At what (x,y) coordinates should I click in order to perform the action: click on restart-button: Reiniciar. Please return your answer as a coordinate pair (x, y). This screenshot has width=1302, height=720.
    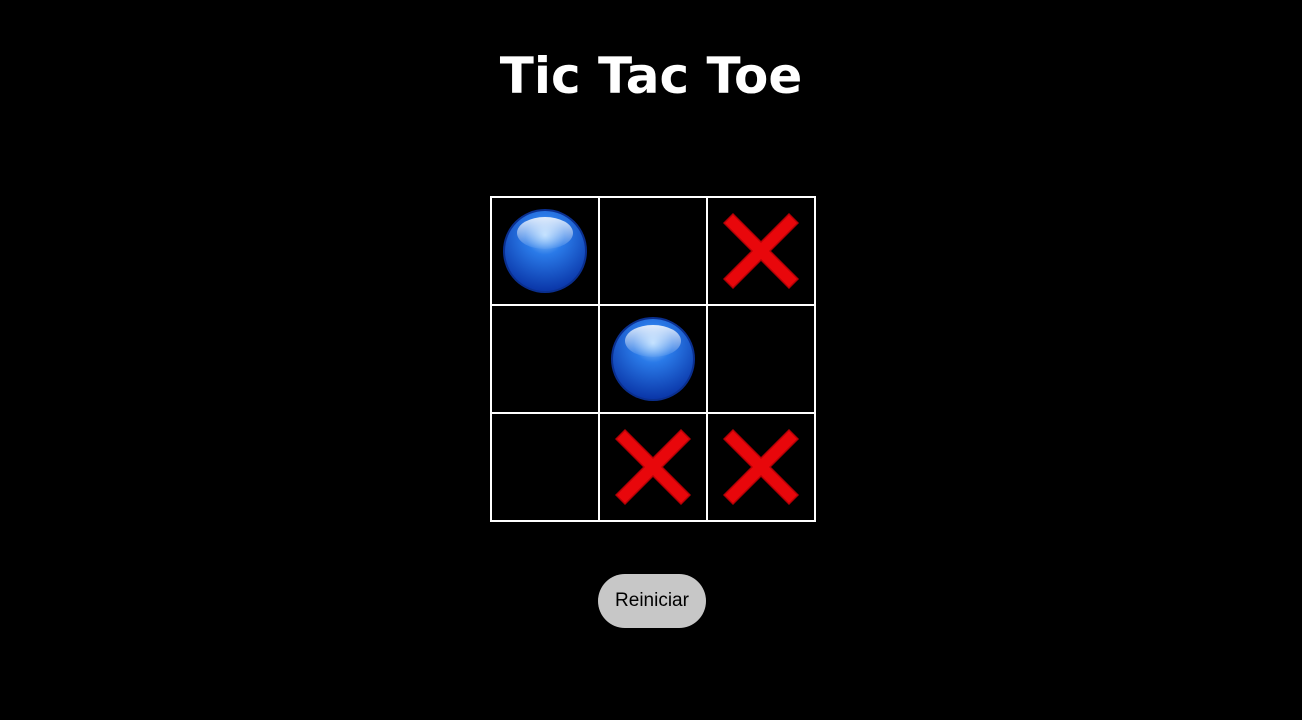
    Looking at the image, I should click on (652, 601).